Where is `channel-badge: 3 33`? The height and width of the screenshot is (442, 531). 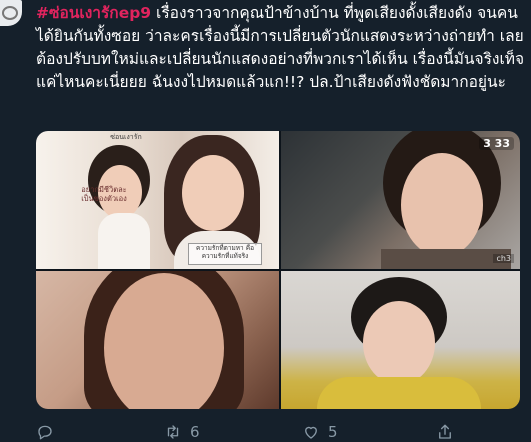
channel-badge: 3 33 is located at coordinates (496, 143).